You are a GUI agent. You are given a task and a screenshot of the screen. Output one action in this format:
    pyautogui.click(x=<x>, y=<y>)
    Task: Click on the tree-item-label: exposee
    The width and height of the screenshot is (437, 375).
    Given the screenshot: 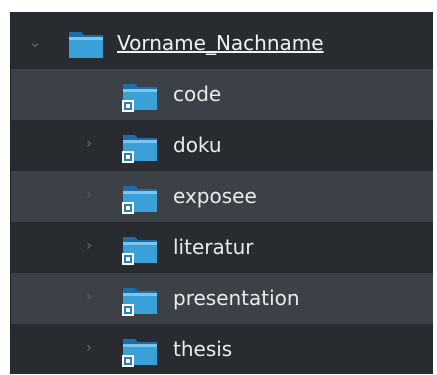 What is the action you would take?
    pyautogui.click(x=215, y=196)
    